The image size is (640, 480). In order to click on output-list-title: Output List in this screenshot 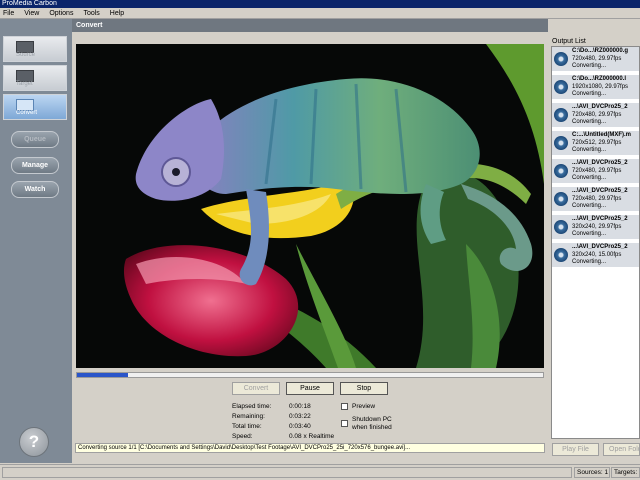, I will do `click(569, 41)`.